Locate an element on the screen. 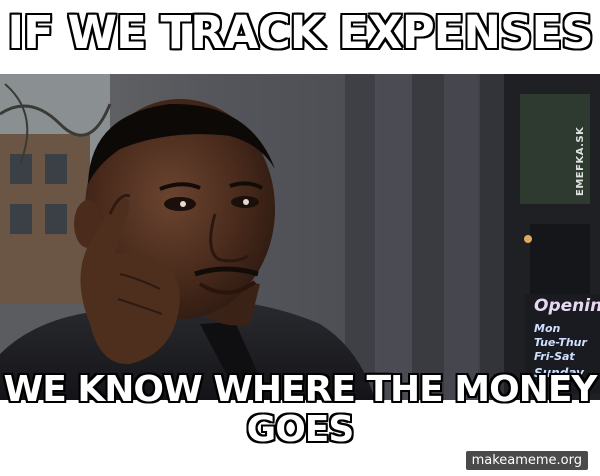 The image size is (600, 476). sign-line-fri: Fri-Sat is located at coordinates (554, 356).